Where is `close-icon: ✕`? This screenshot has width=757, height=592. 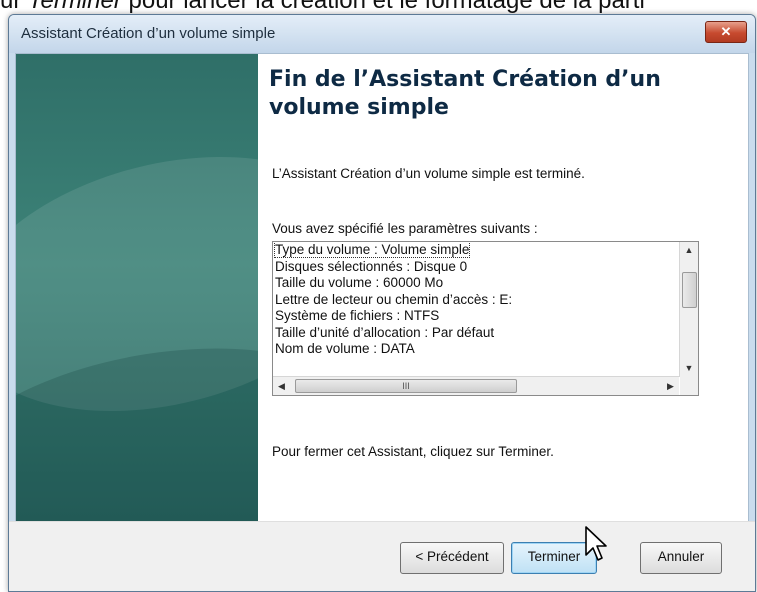 close-icon: ✕ is located at coordinates (726, 31).